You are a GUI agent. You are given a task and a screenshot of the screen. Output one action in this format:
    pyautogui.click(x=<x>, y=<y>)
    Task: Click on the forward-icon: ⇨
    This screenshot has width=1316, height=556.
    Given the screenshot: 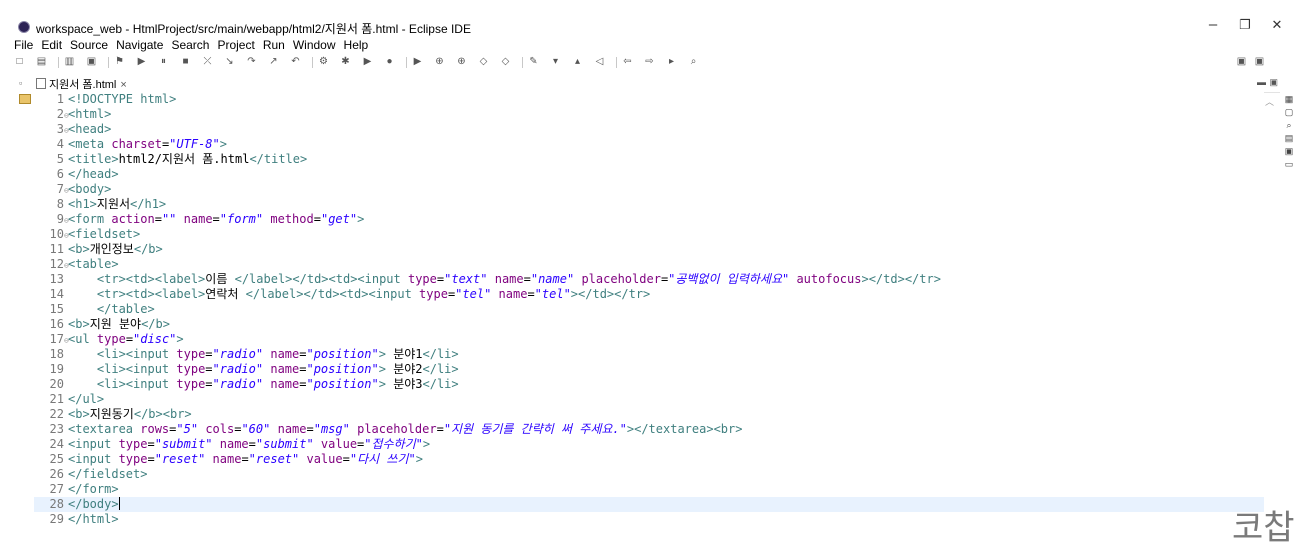 What is the action you would take?
    pyautogui.click(x=649, y=61)
    